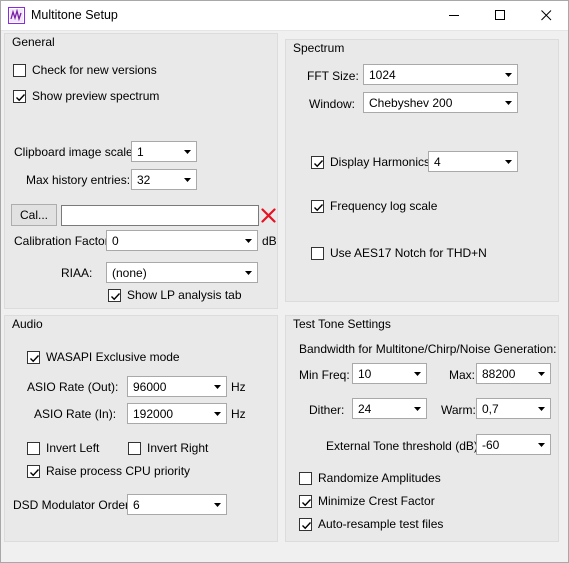  What do you see at coordinates (389, 408) in the screenshot?
I see `dither-select: 24` at bounding box center [389, 408].